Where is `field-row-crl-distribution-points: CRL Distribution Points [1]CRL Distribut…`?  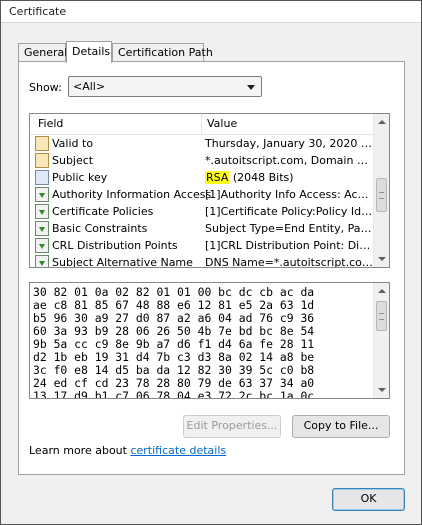 field-row-crl-distribution-points: CRL Distribution Points [1]CRL Distribut… is located at coordinates (202, 245).